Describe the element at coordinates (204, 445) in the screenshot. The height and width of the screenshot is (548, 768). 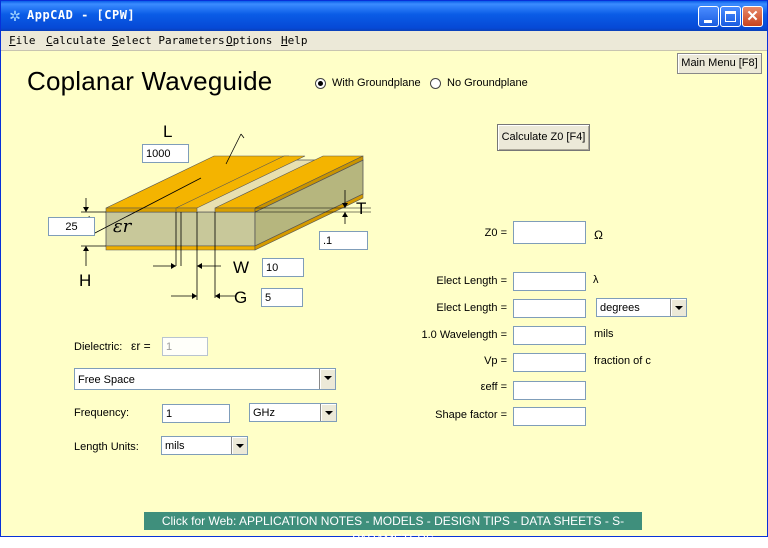
I see `length-units-select: mils` at that location.